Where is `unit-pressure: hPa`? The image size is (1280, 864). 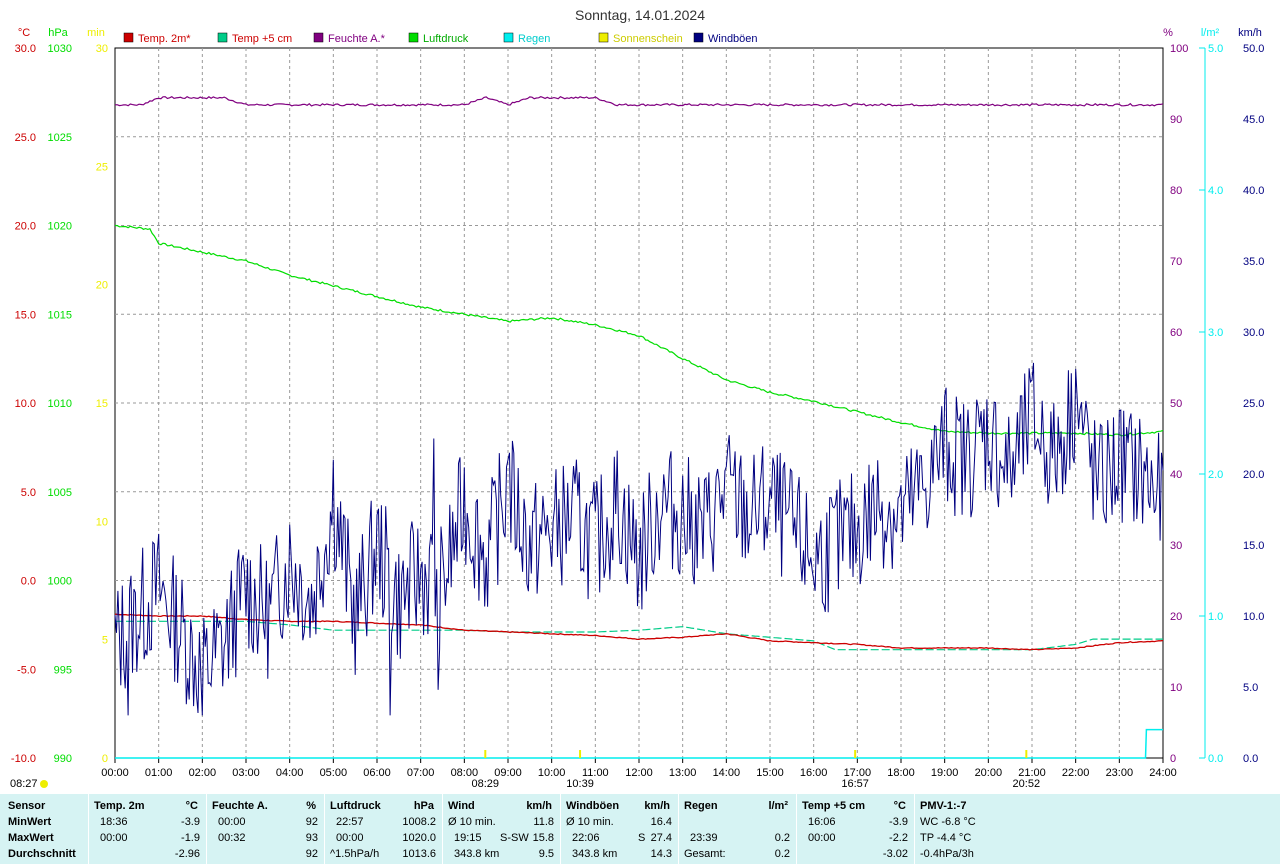 unit-pressure: hPa is located at coordinates (58, 33).